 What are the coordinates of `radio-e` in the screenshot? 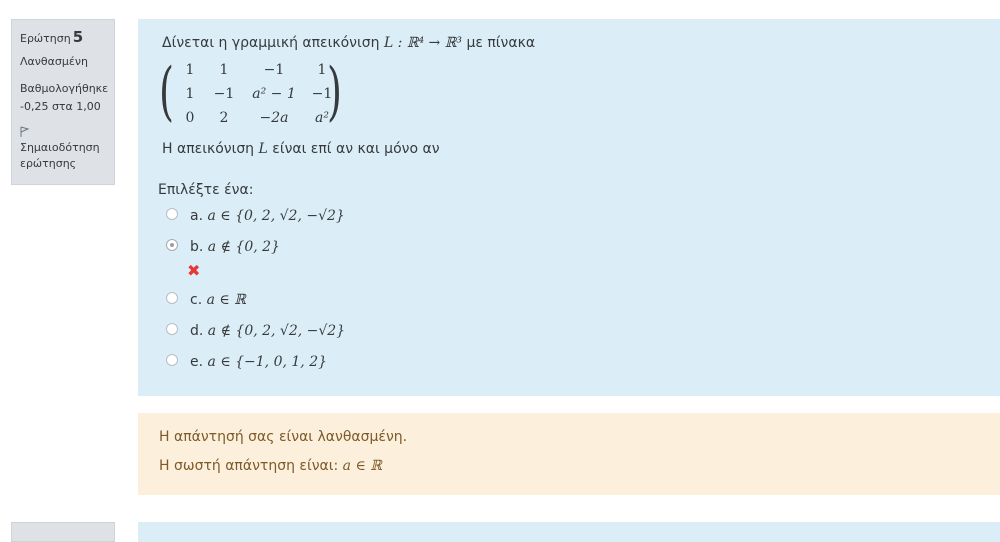 It's located at (172, 360).